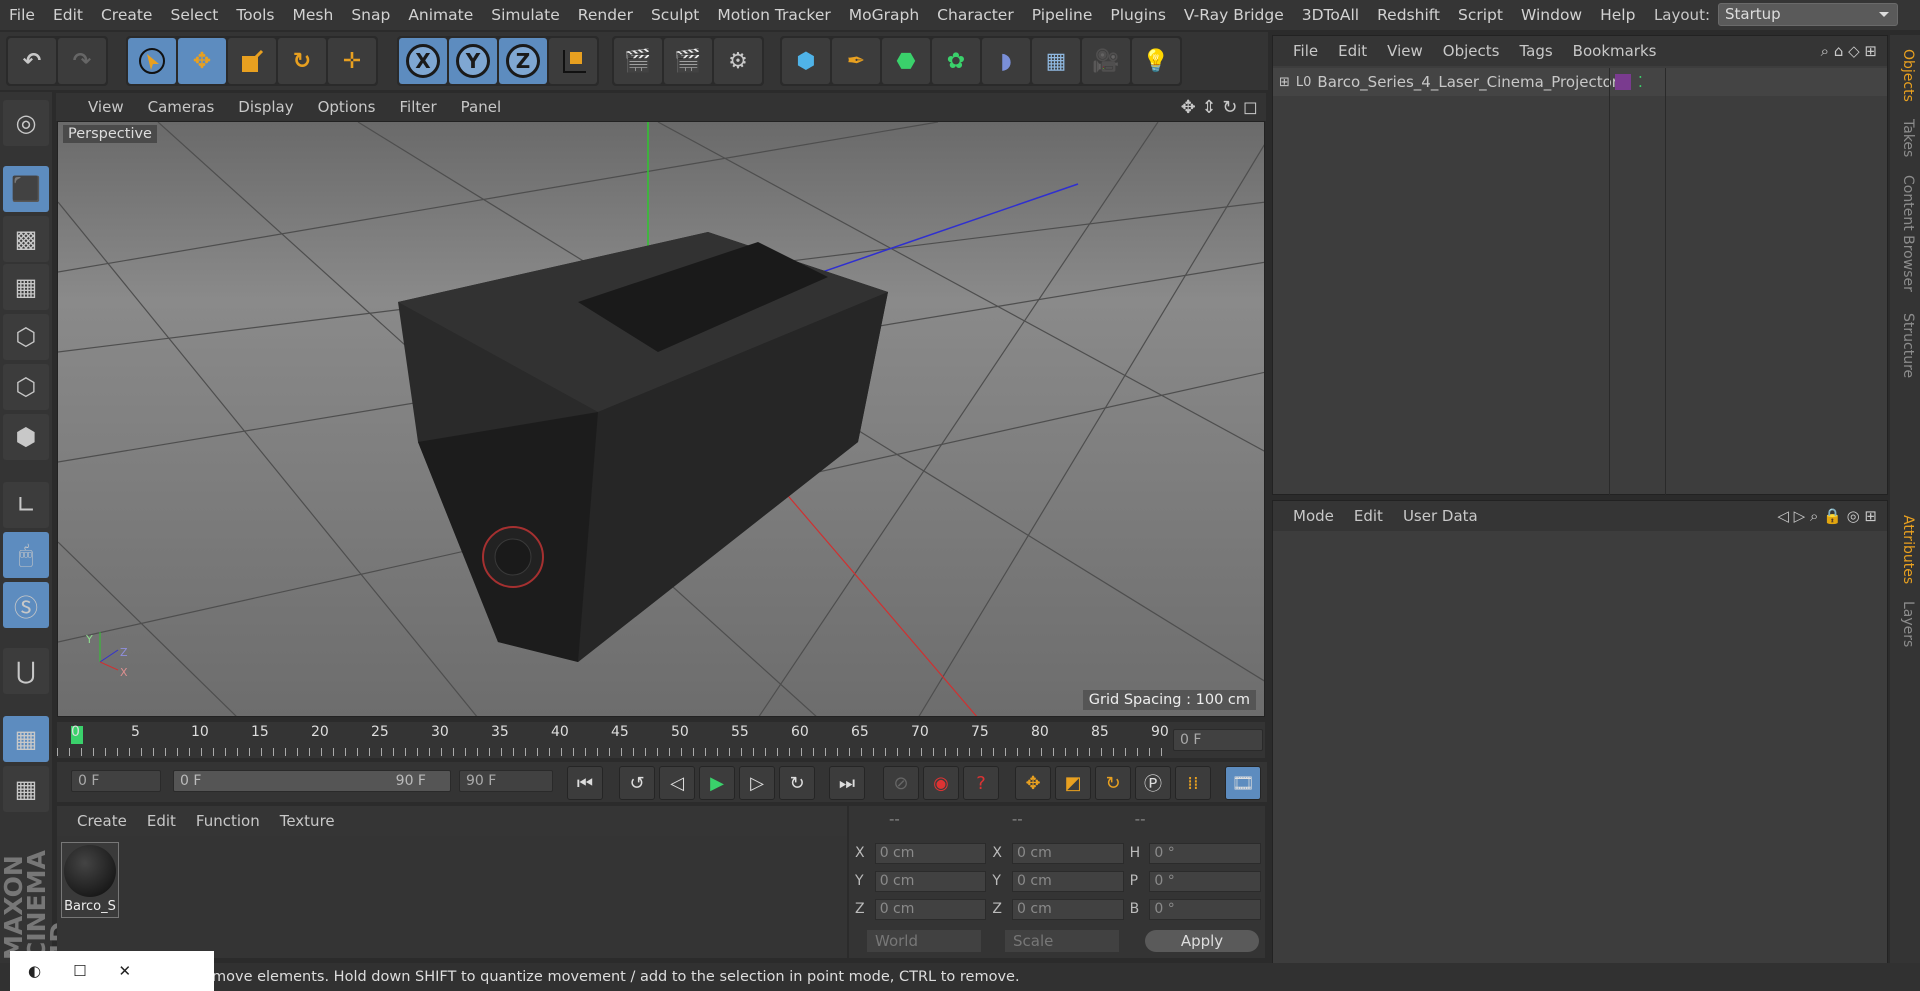 This screenshot has height=991, width=1920. Describe the element at coordinates (22, 15) in the screenshot. I see `menu-file: File` at that location.